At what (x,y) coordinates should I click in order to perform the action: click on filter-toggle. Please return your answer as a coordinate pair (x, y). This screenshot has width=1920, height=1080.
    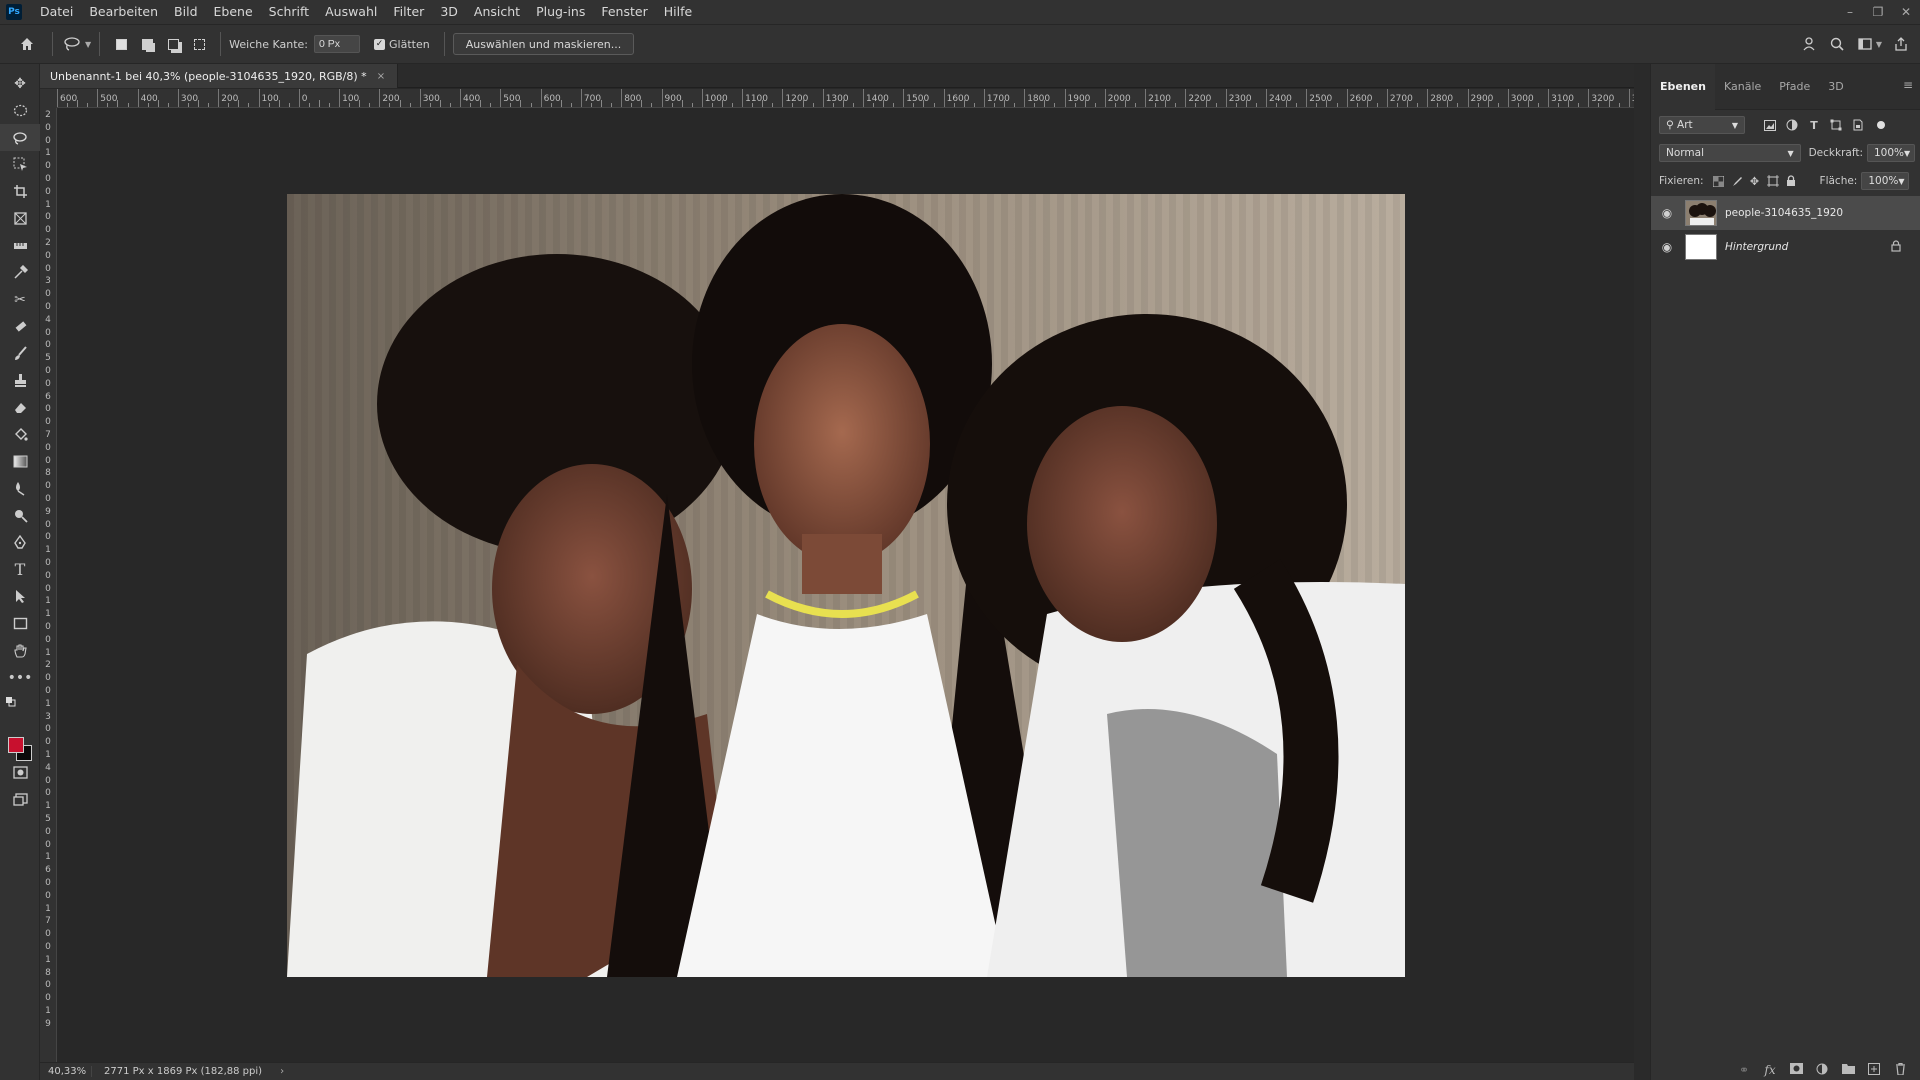
    Looking at the image, I should click on (1881, 125).